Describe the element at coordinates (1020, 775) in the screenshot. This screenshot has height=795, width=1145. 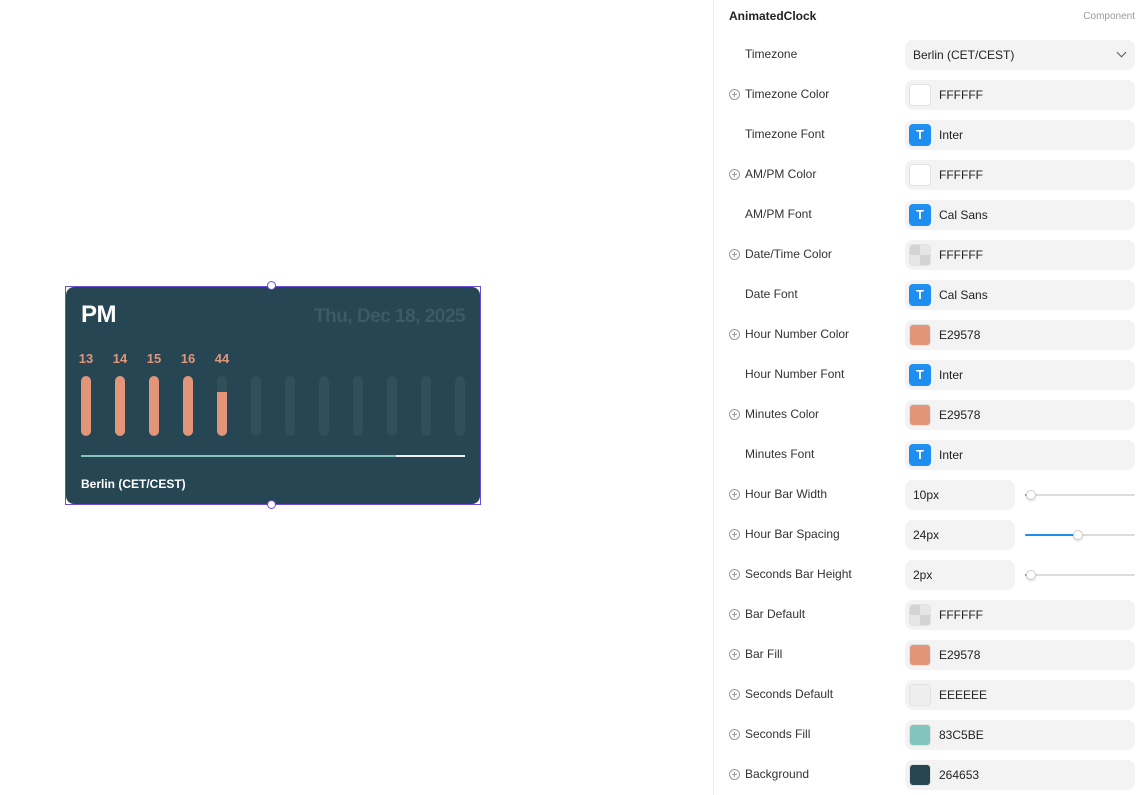
I see `background-color-field: 264653` at that location.